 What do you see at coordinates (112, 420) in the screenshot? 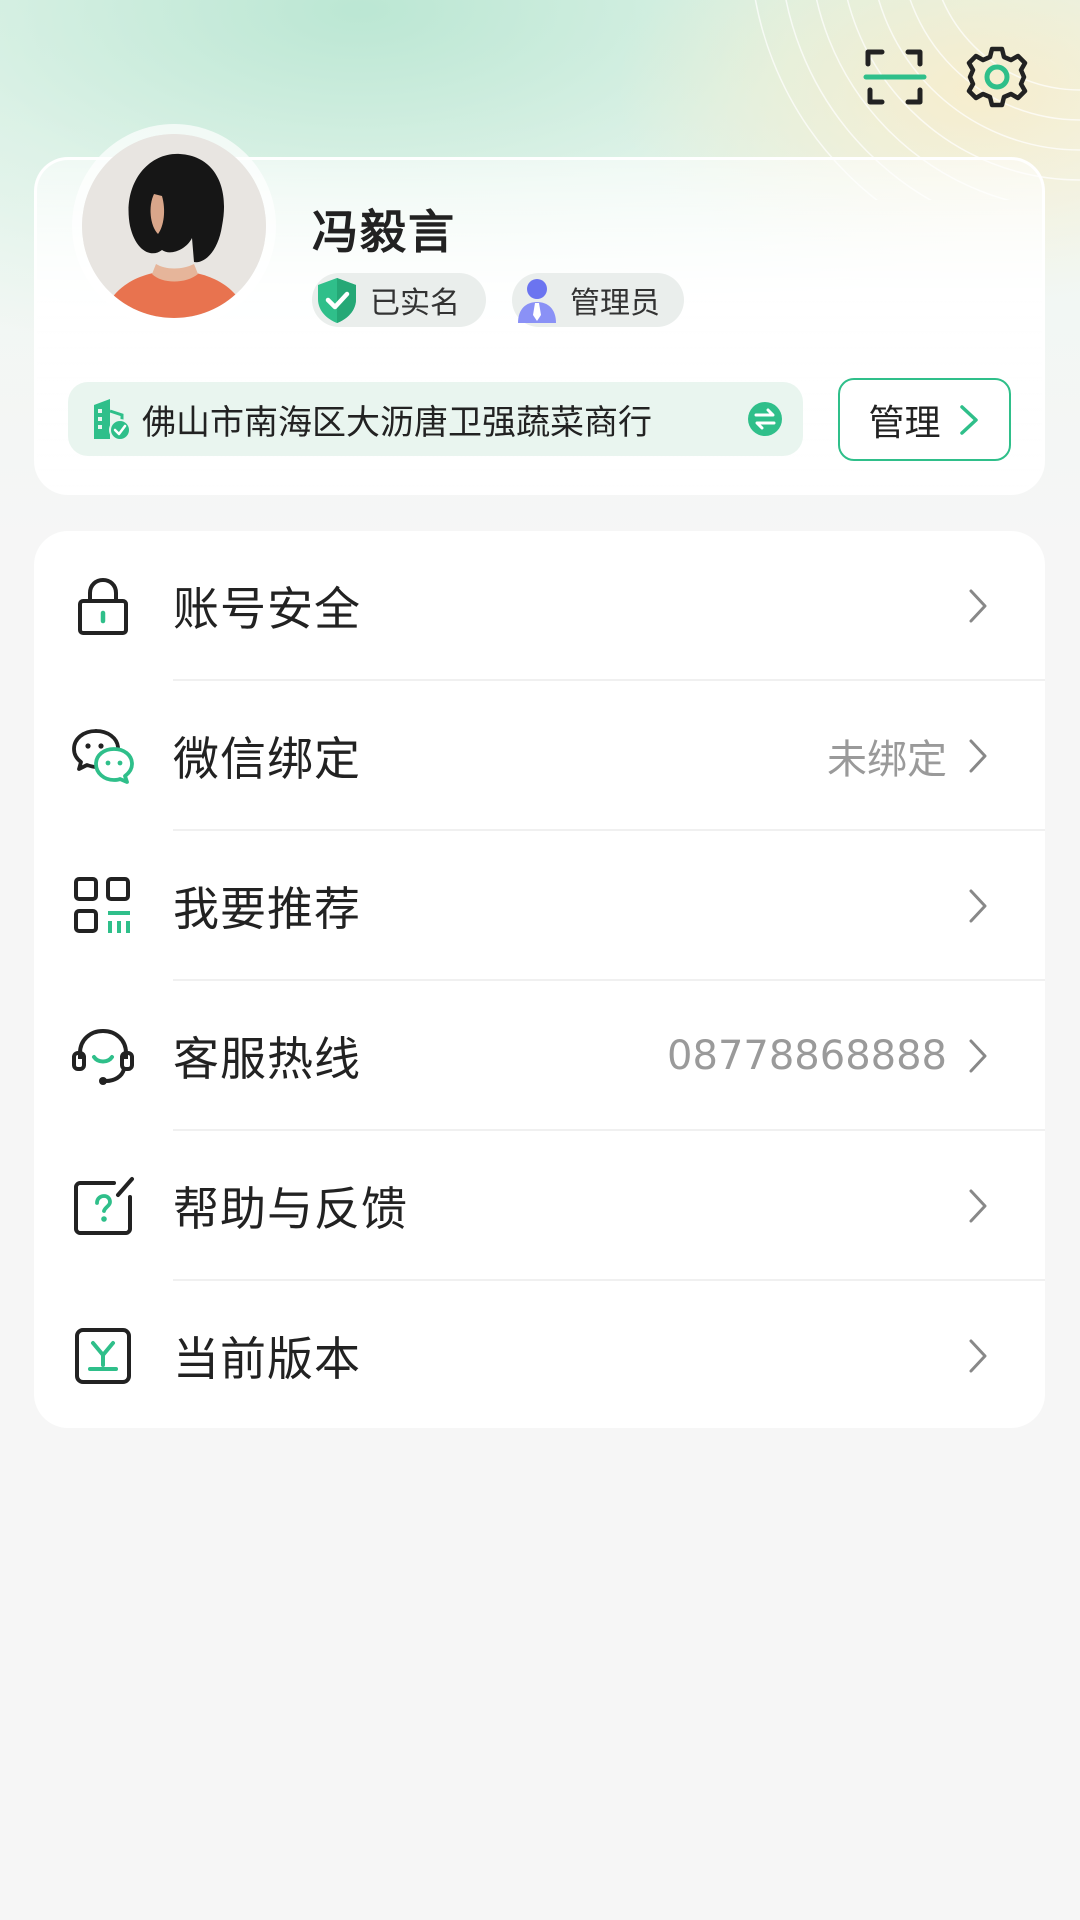
I see `company-building-icon` at bounding box center [112, 420].